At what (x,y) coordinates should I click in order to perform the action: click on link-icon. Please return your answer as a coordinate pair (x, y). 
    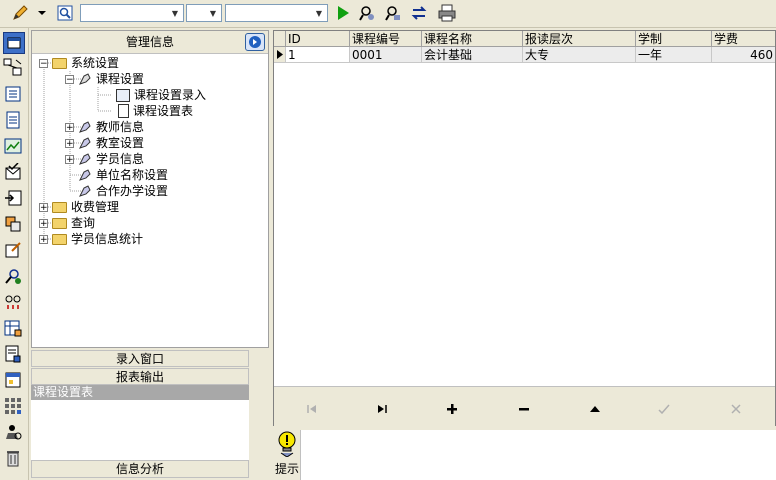
    Looking at the image, I should click on (13, 302).